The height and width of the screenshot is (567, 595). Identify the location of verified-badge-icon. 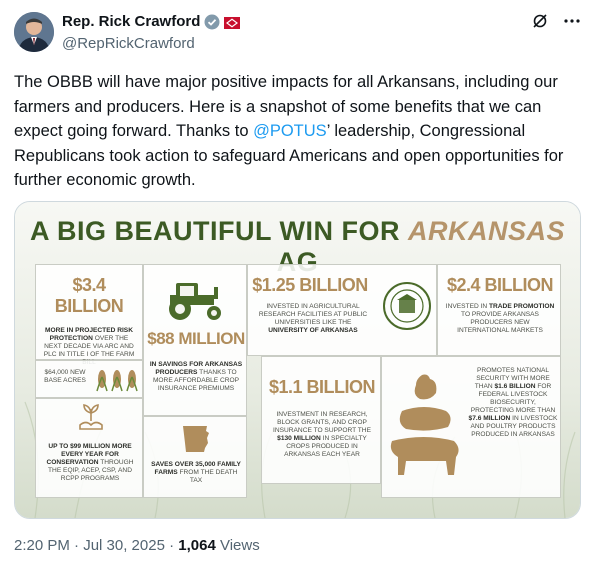
(212, 22).